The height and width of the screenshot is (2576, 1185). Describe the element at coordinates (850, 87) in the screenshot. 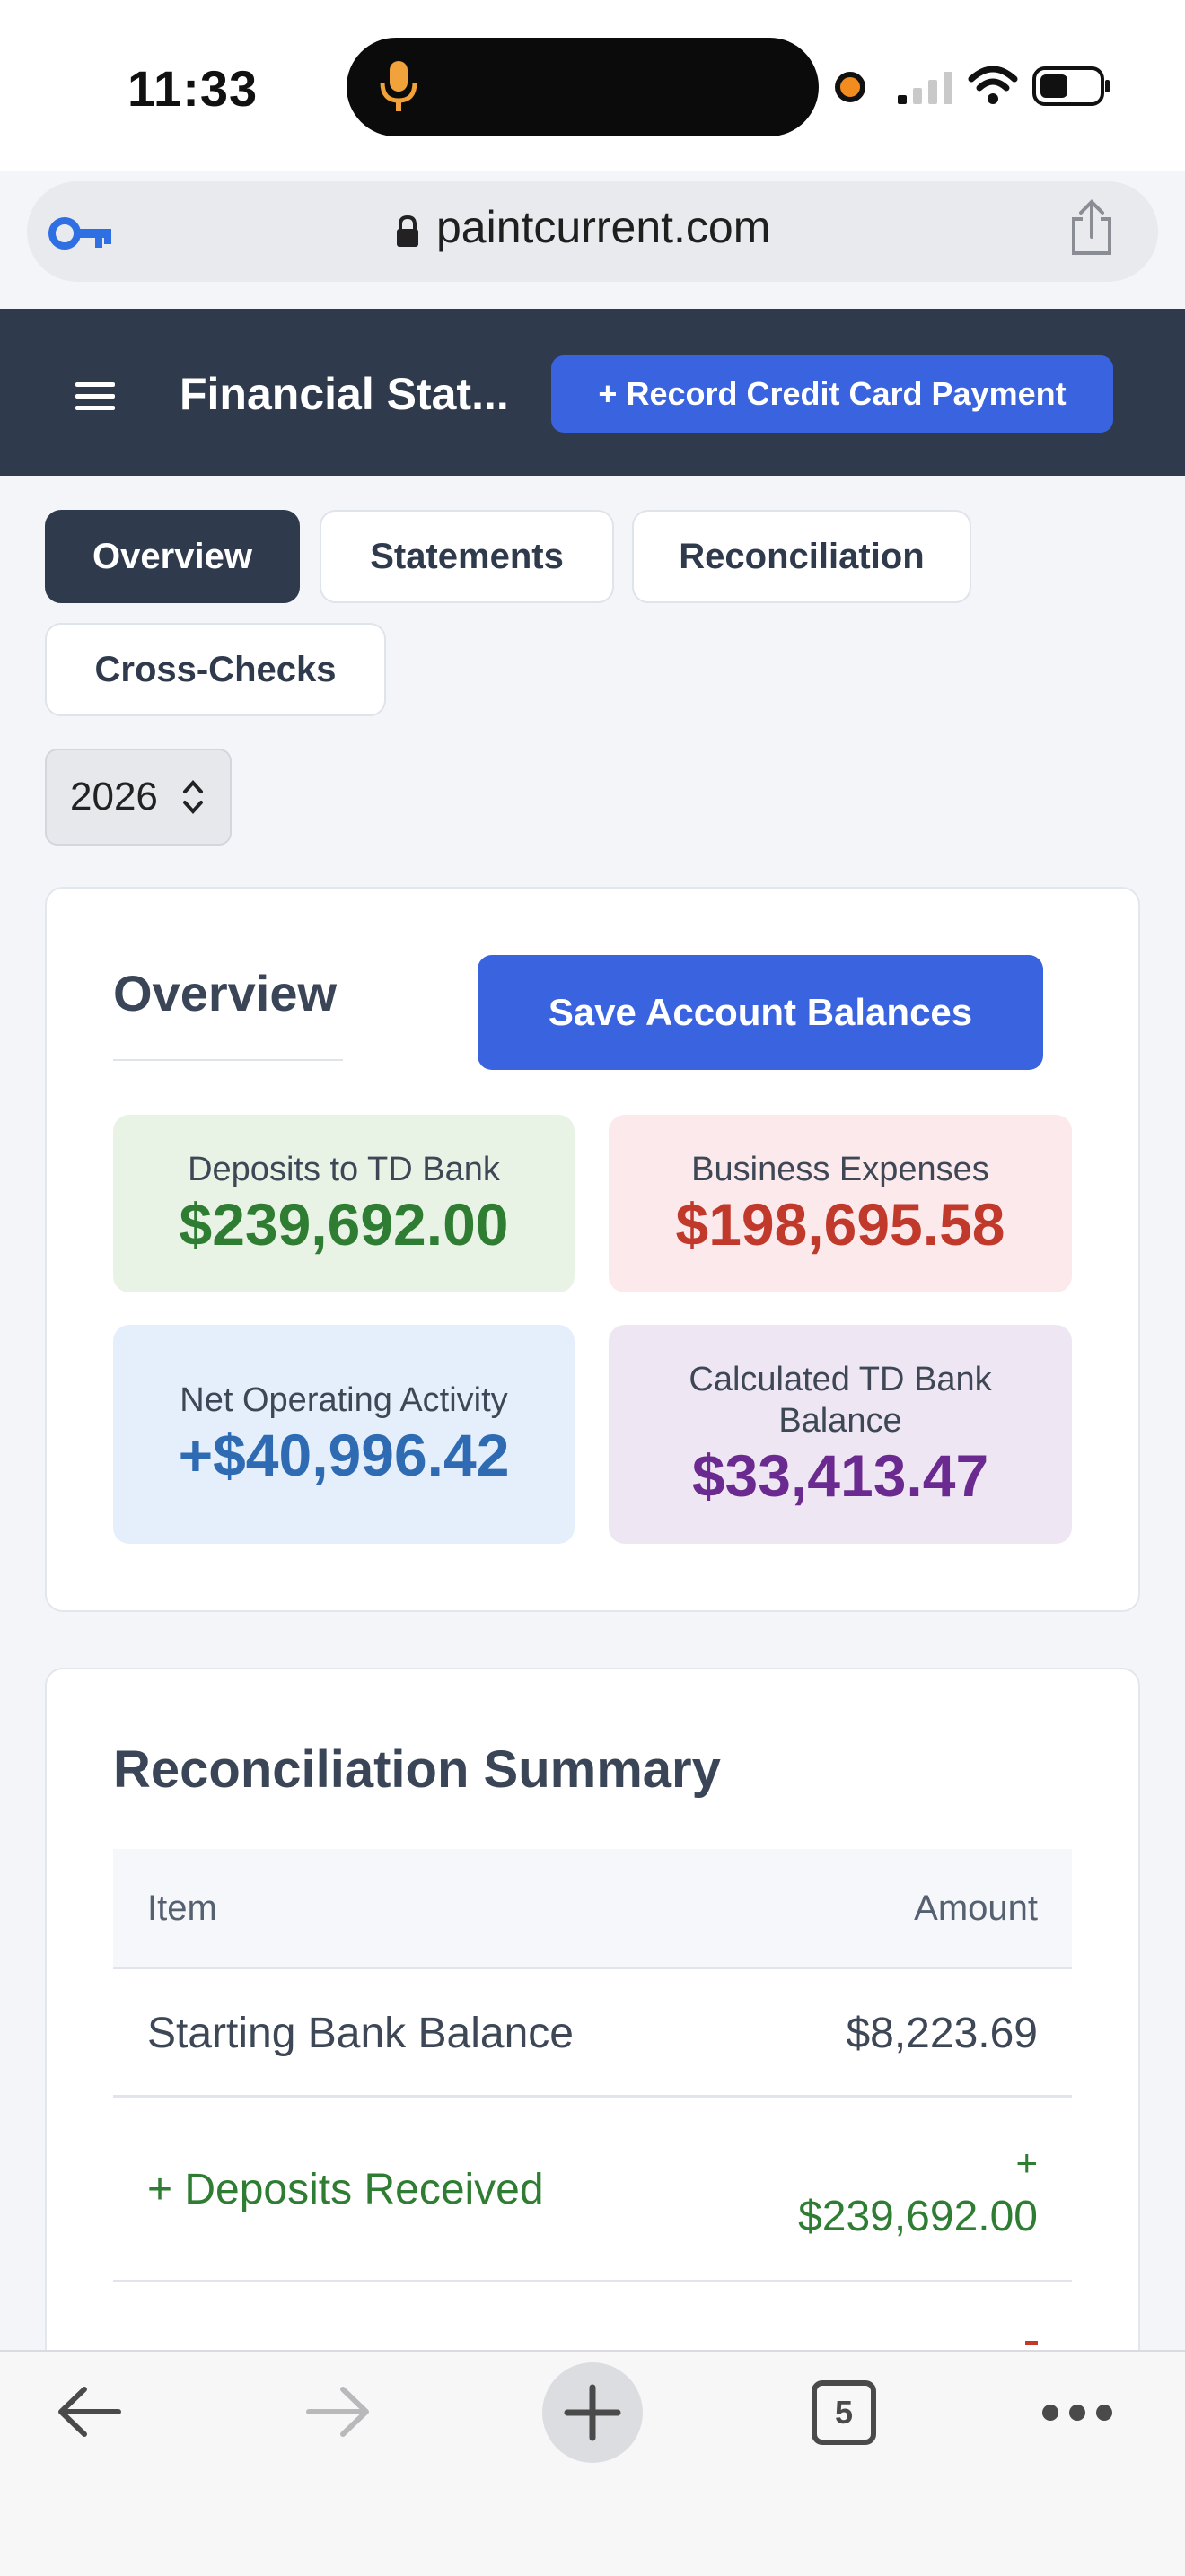

I see `privacy-indicator-icon` at that location.